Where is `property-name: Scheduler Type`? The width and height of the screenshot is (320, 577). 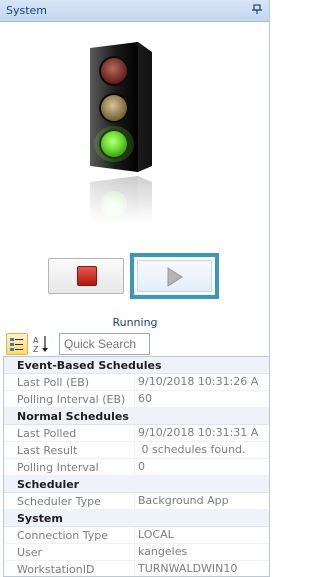
property-name: Scheduler Type is located at coordinates (59, 501).